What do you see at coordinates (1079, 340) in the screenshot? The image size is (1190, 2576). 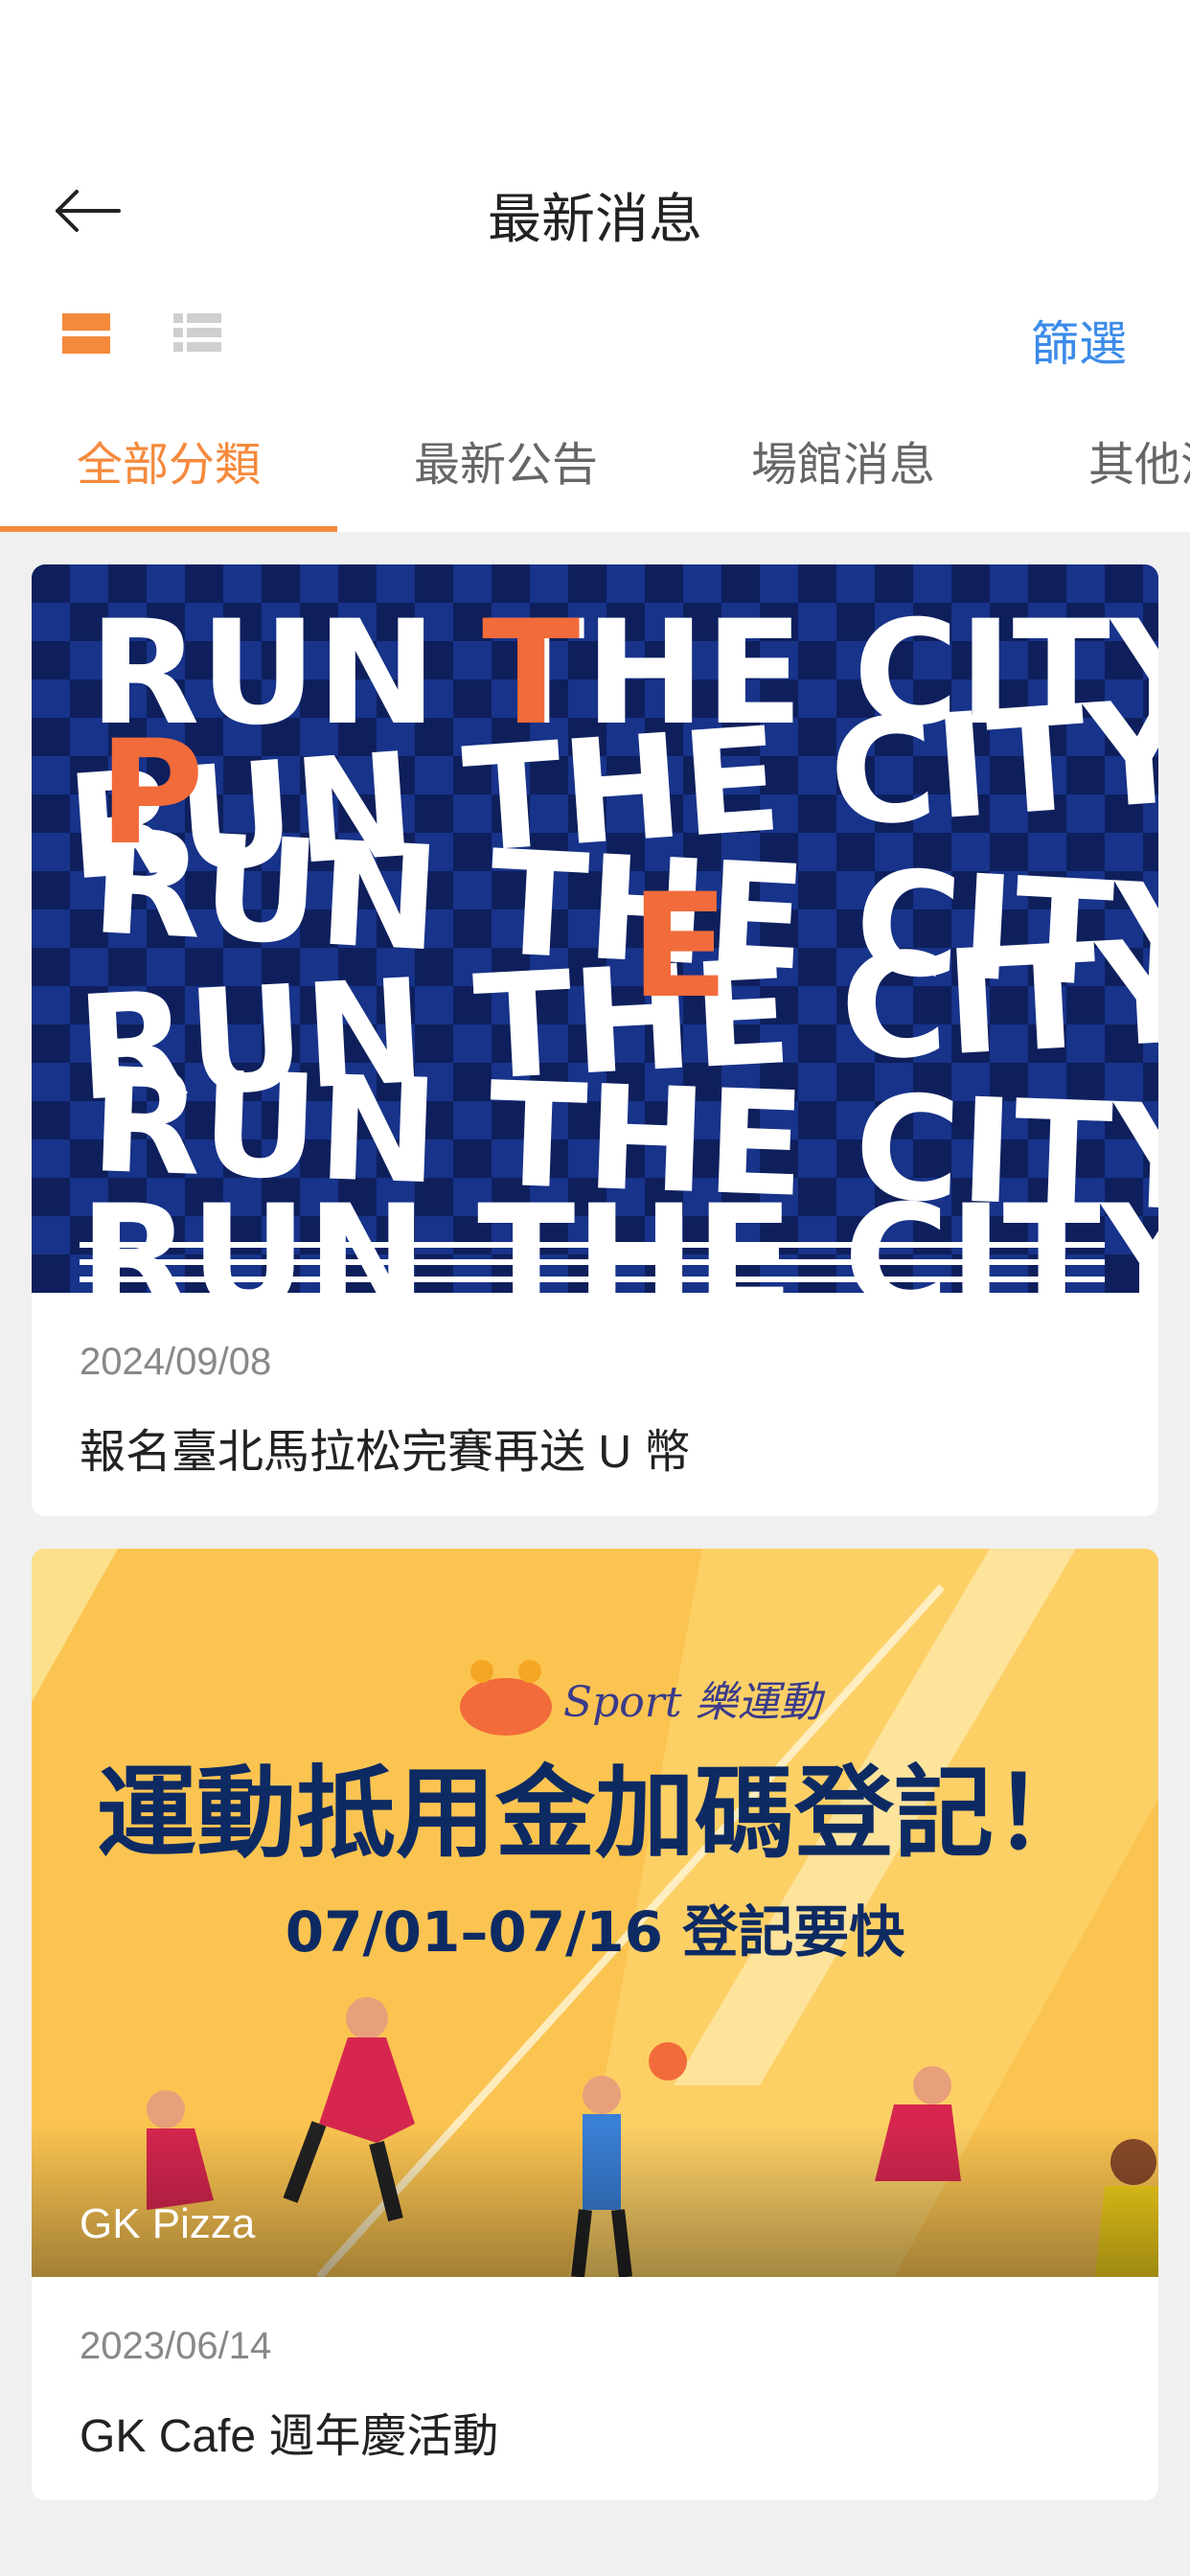 I see `filter-button: 篩選` at bounding box center [1079, 340].